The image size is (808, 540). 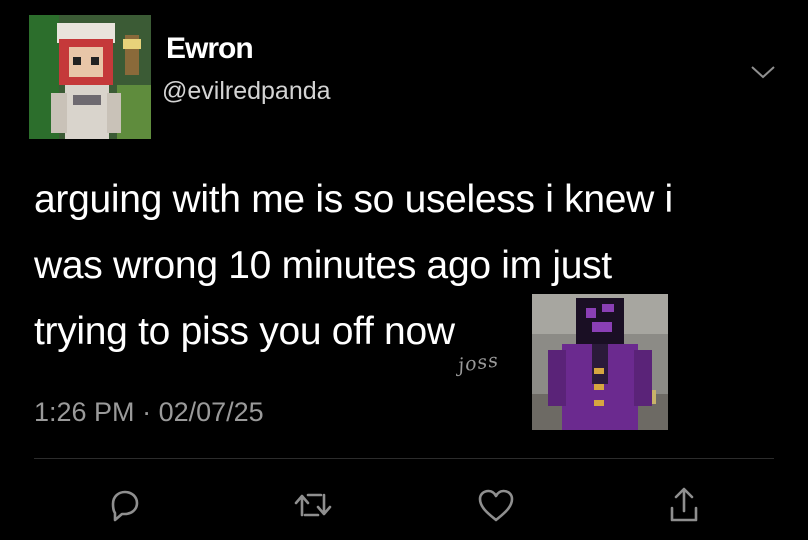 I want to click on retweet-icon, so click(x=313, y=505).